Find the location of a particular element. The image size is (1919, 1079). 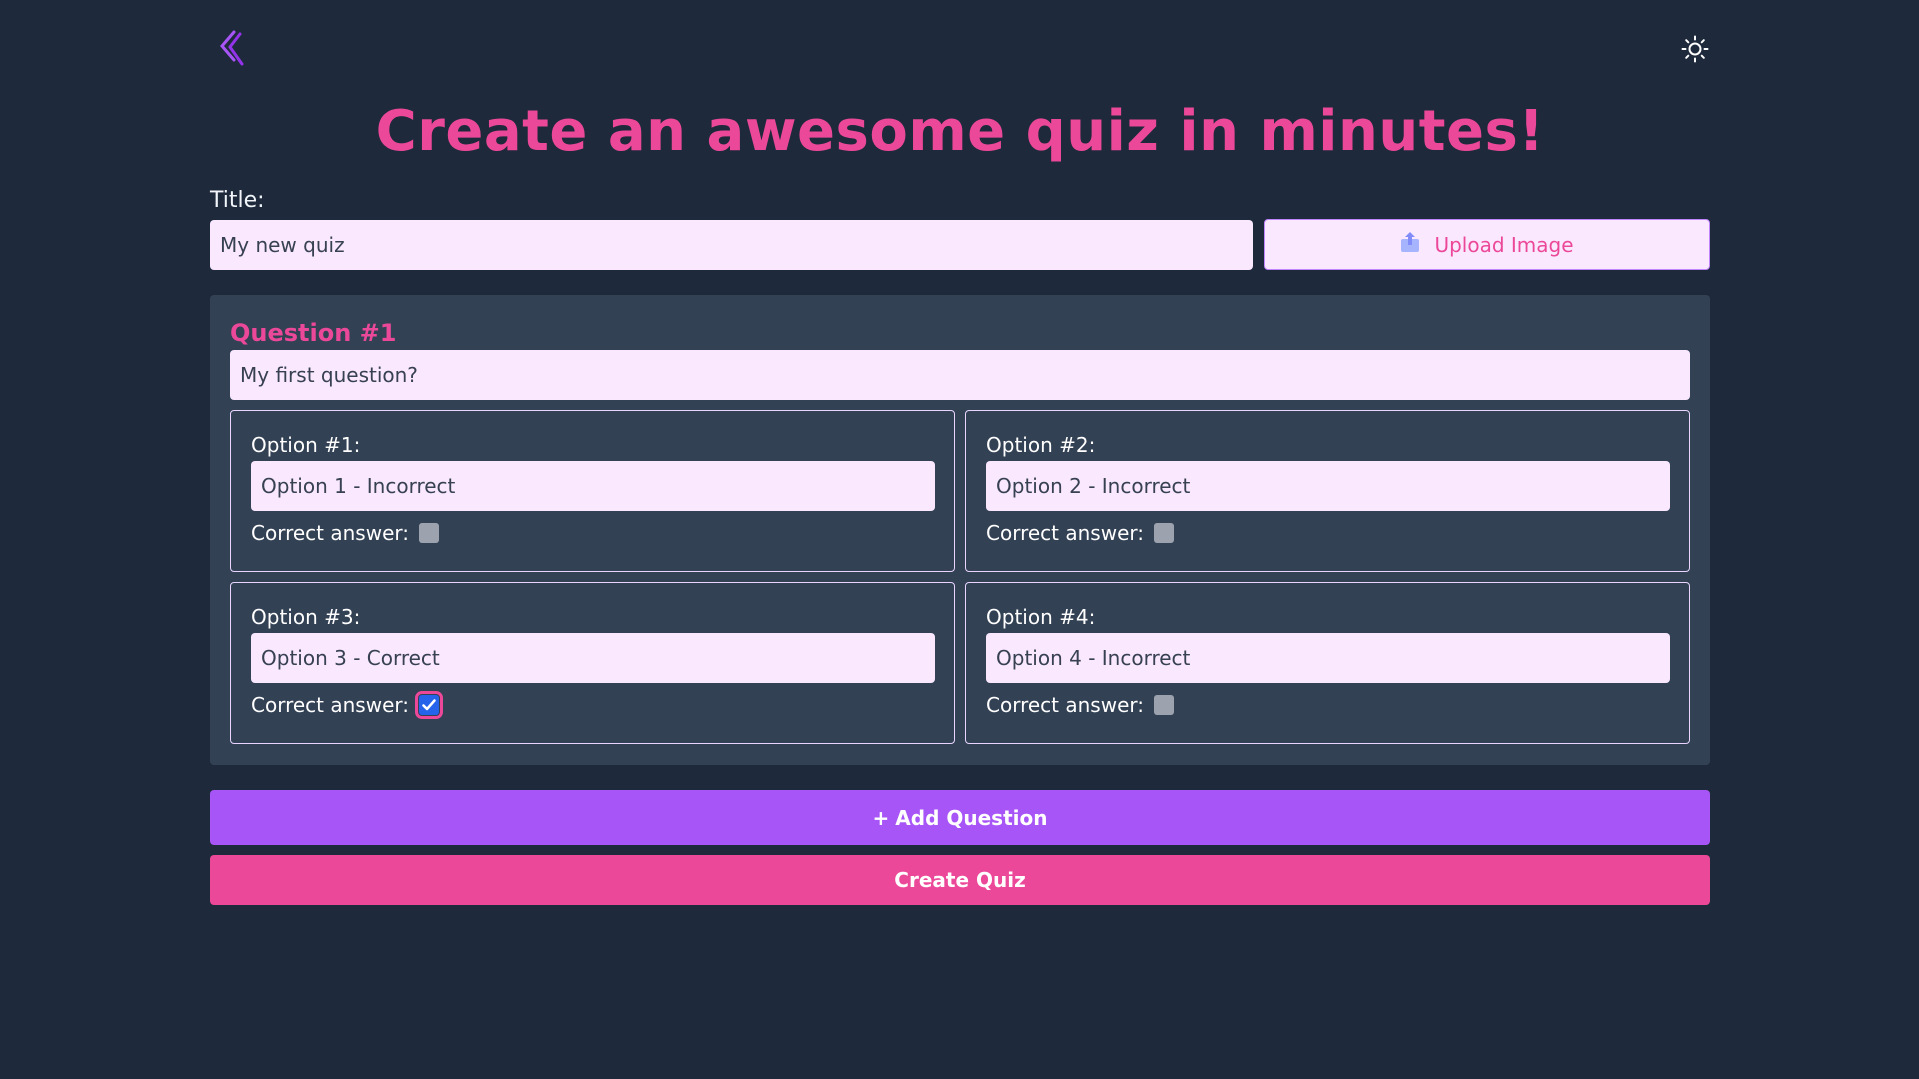

add-question-label: Add Question is located at coordinates (971, 817).